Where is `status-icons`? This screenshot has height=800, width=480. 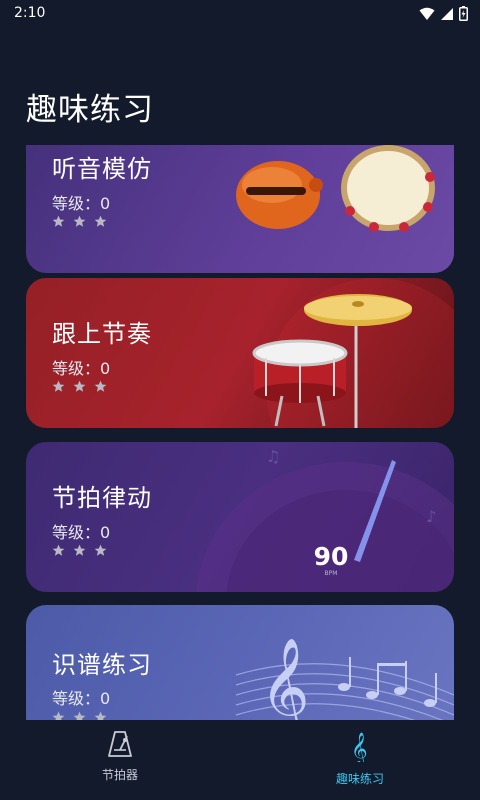 status-icons is located at coordinates (443, 13).